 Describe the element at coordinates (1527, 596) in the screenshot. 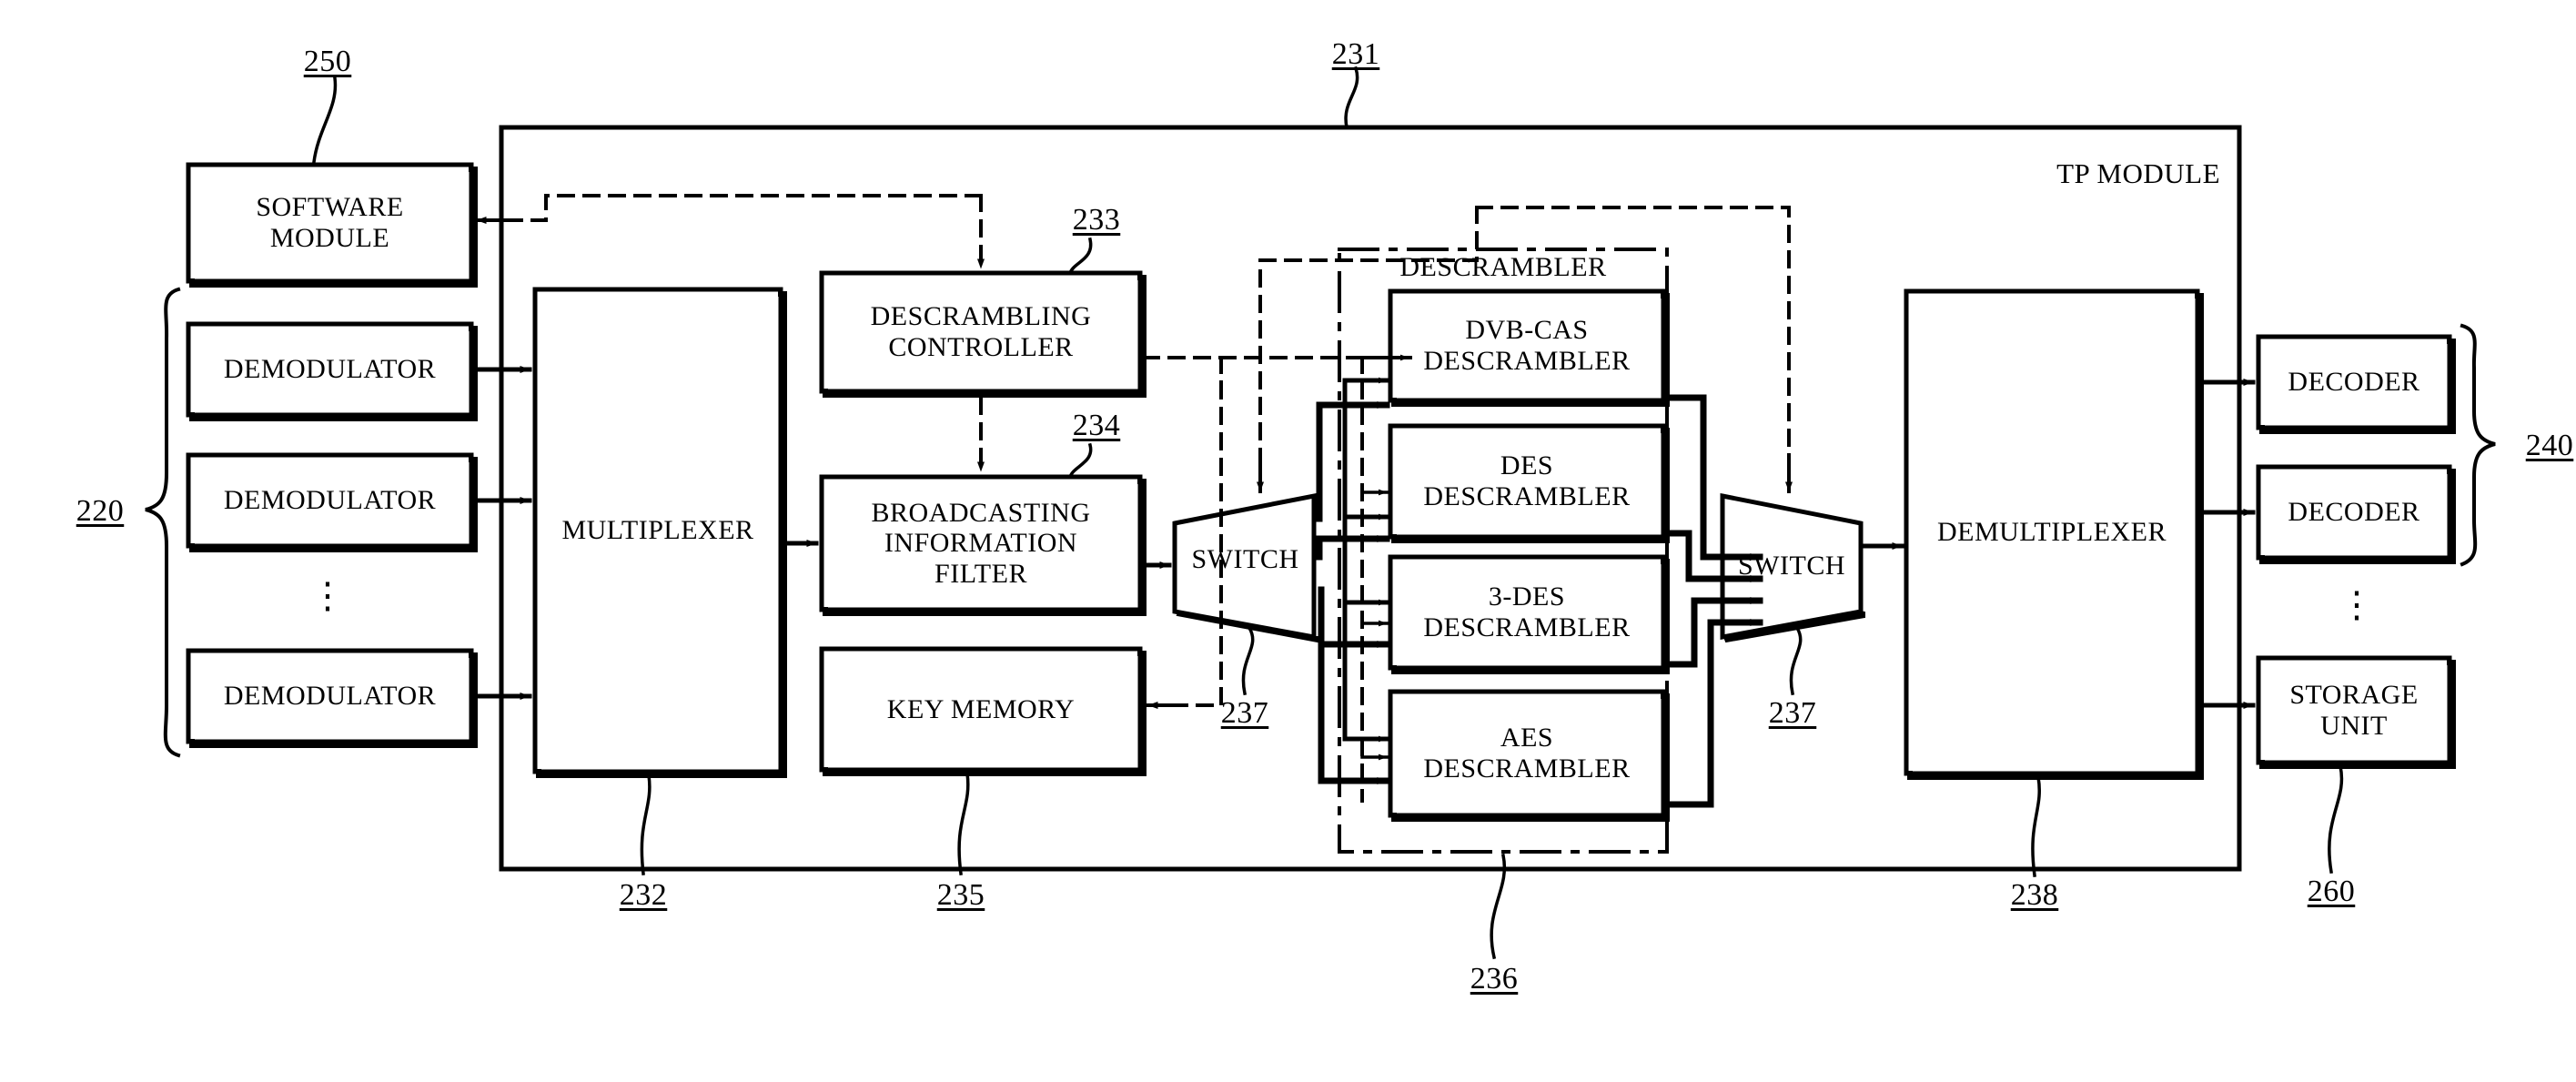

I see `triple-des-label-line1: 3-DES` at that location.